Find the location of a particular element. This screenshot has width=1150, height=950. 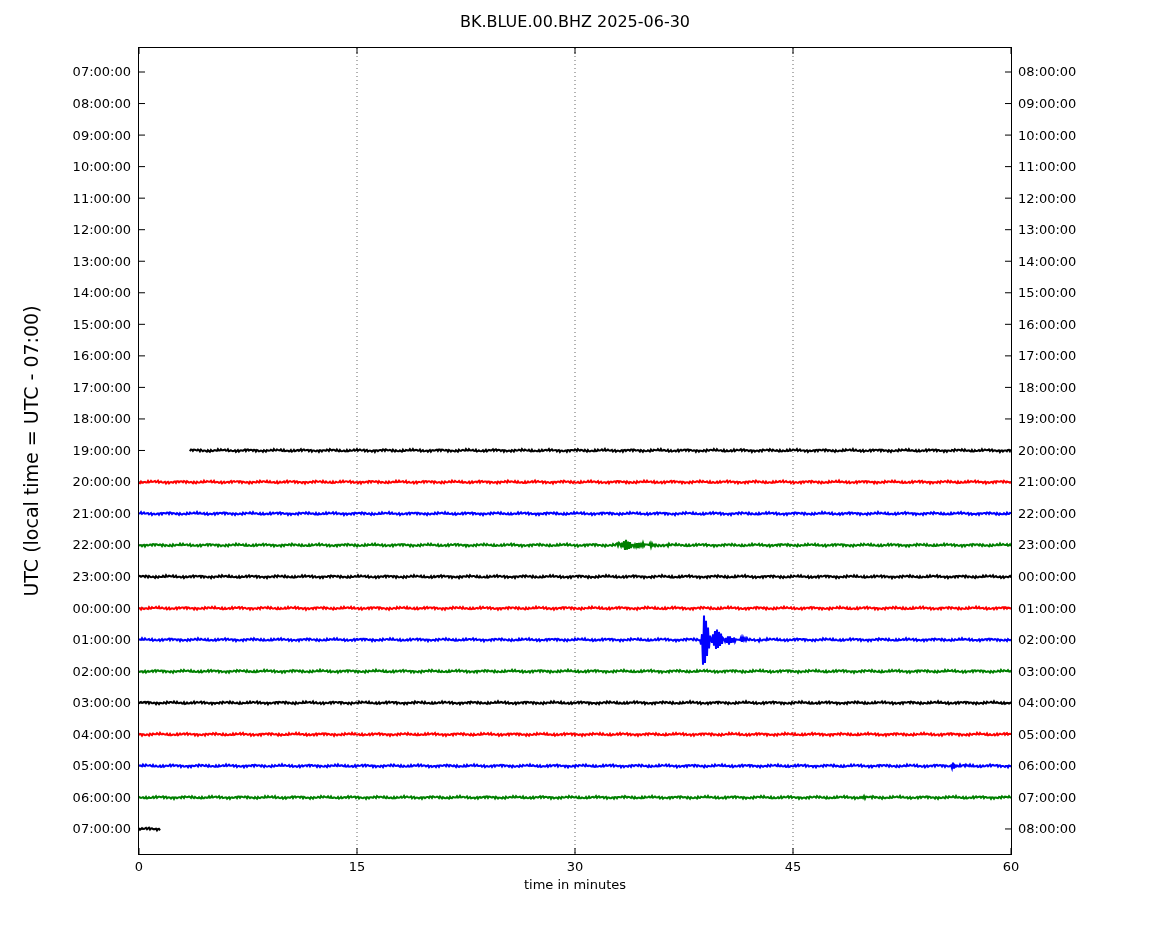

utc-time-label: 01:00:00 is located at coordinates (101, 640).